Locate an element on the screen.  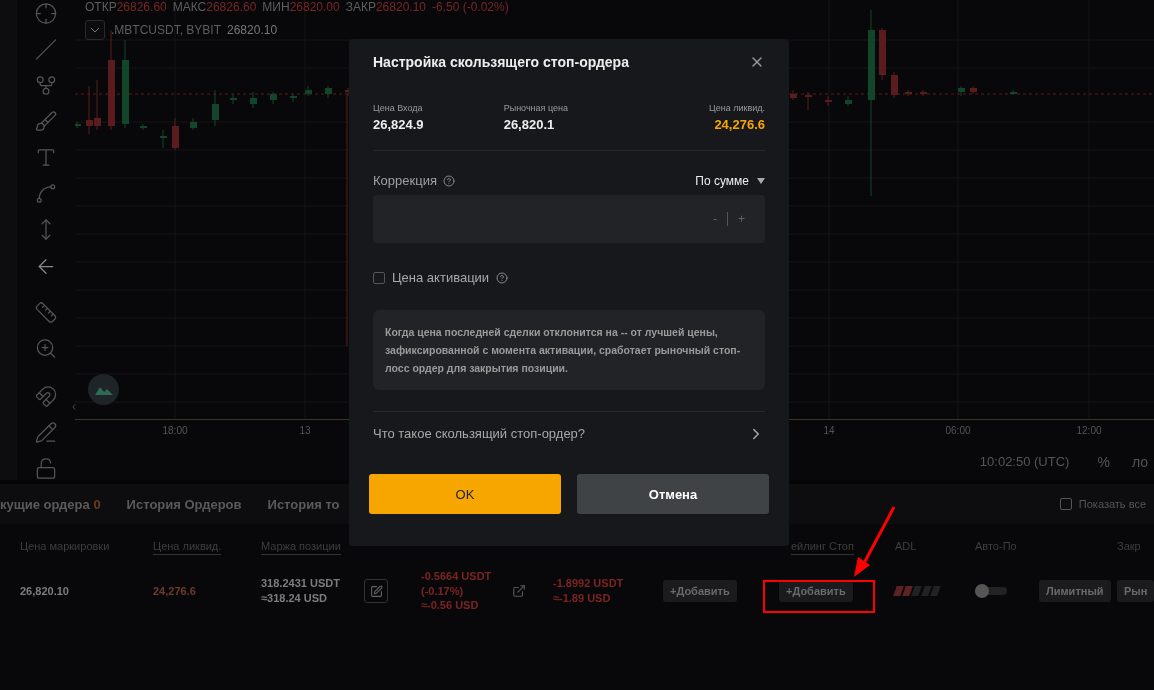
external-link-icon is located at coordinates (519, 591).